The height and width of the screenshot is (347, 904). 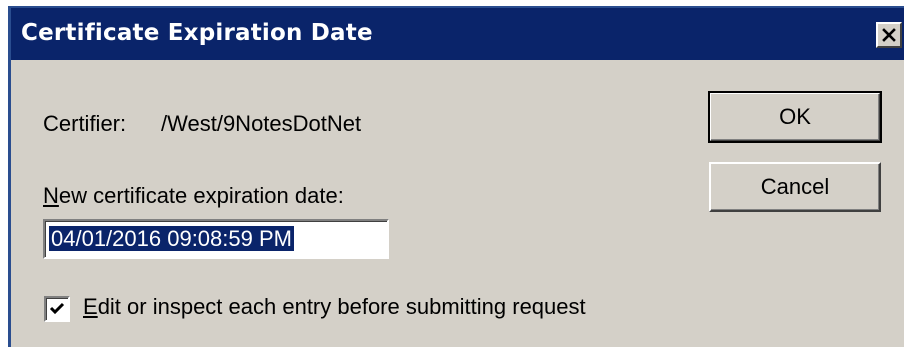 I want to click on title-bar: Certificate Expiration Date, so click(x=457, y=34).